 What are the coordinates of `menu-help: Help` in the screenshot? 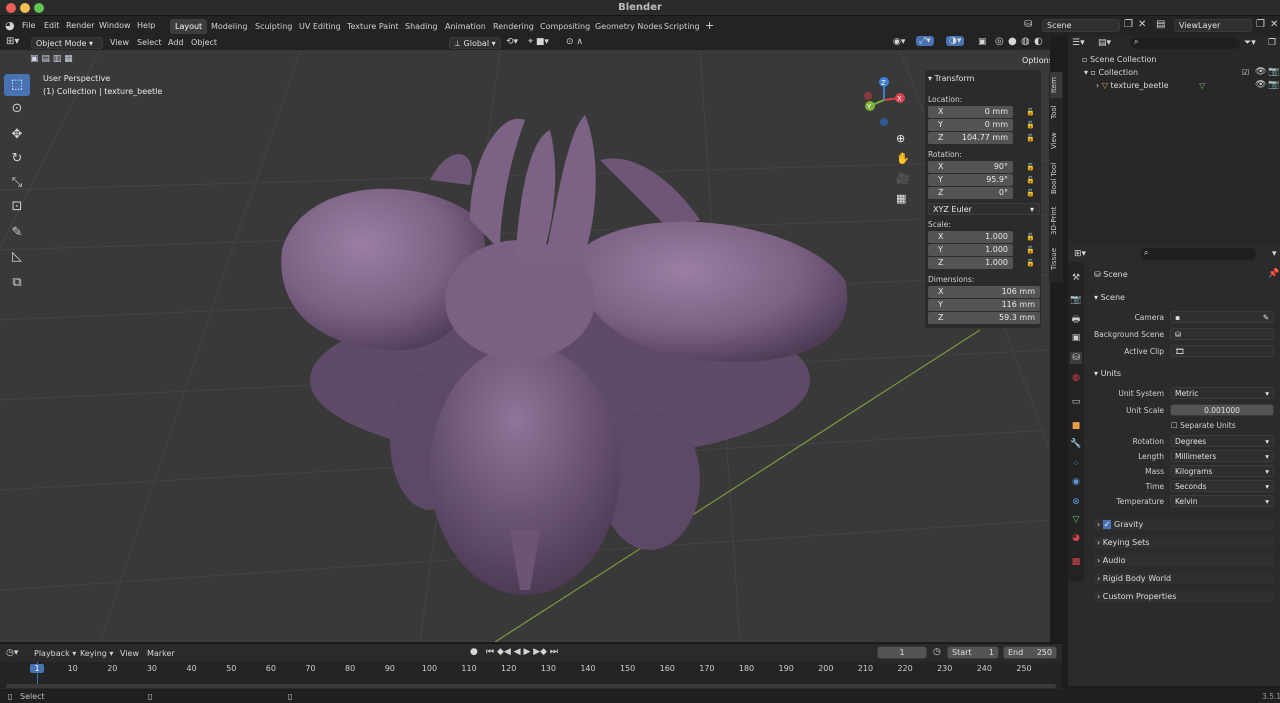 It's located at (146, 25).